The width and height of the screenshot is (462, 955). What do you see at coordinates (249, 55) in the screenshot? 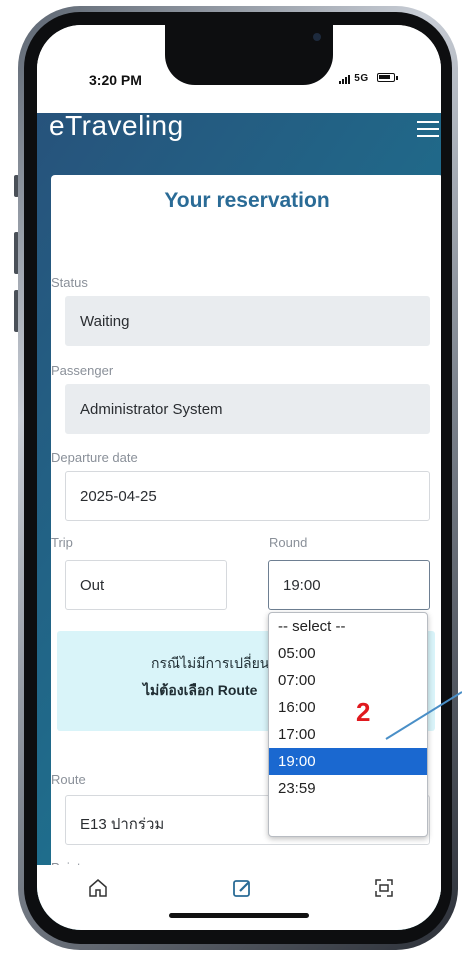
I see `notch` at bounding box center [249, 55].